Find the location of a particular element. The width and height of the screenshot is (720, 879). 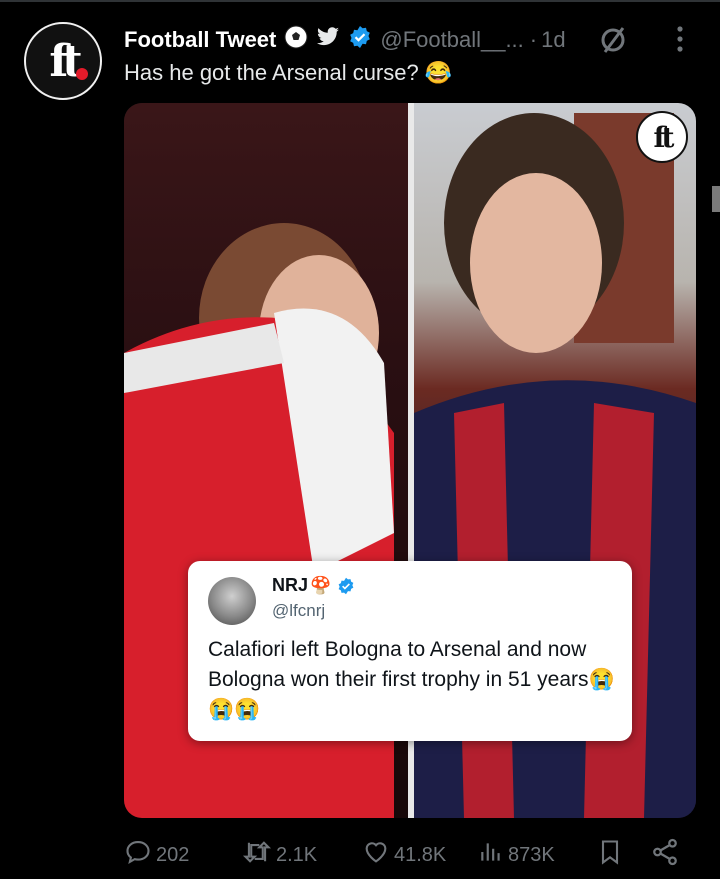

soccer-ball-icon is located at coordinates (296, 40).